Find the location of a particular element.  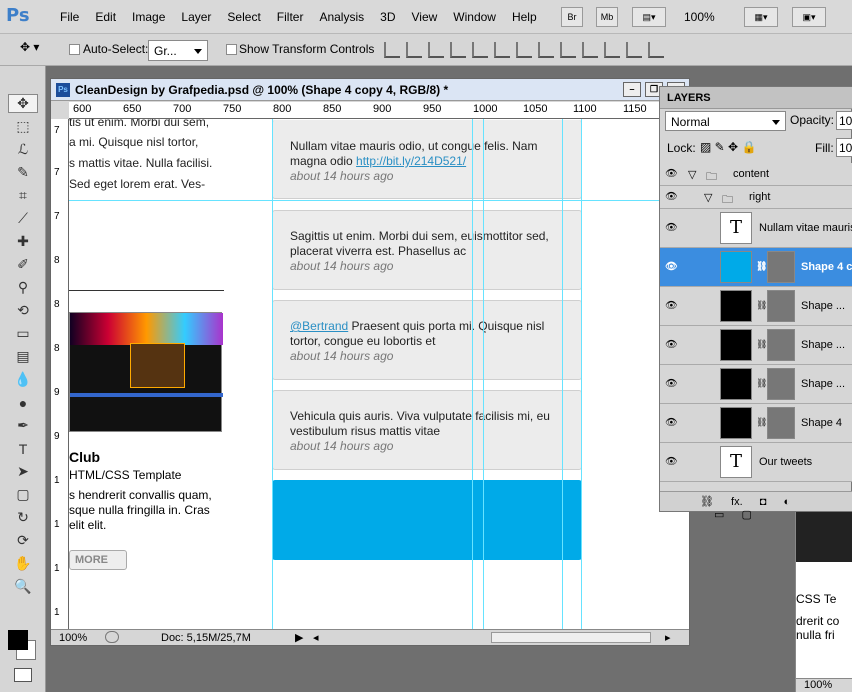

menu-help: Help is located at coordinates (524, 17).